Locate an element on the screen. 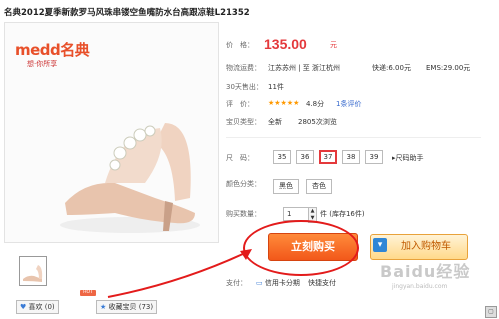 The image size is (499, 319). rating-score: 4.8分 is located at coordinates (315, 104).